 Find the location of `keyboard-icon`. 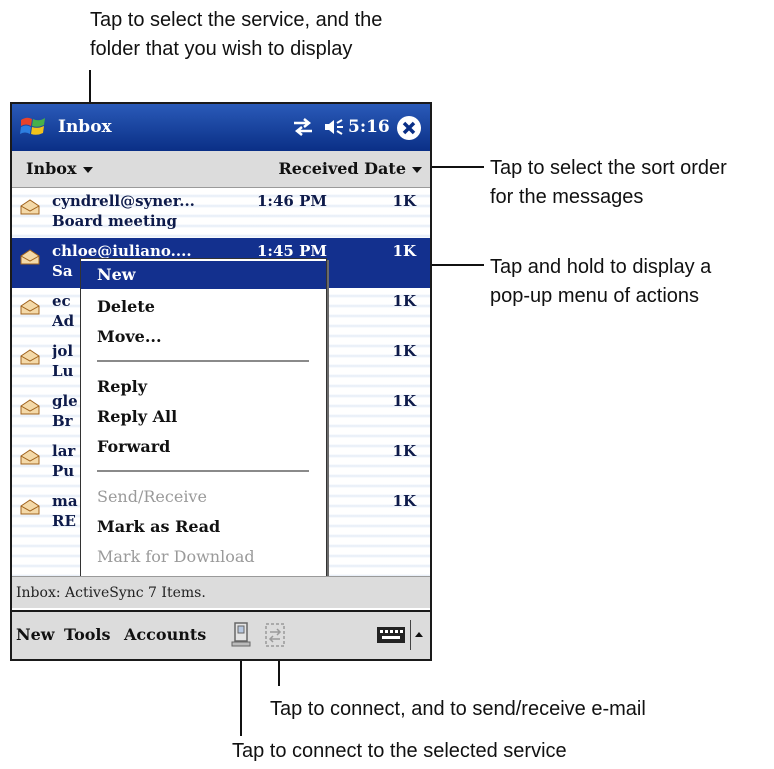

keyboard-icon is located at coordinates (391, 635).